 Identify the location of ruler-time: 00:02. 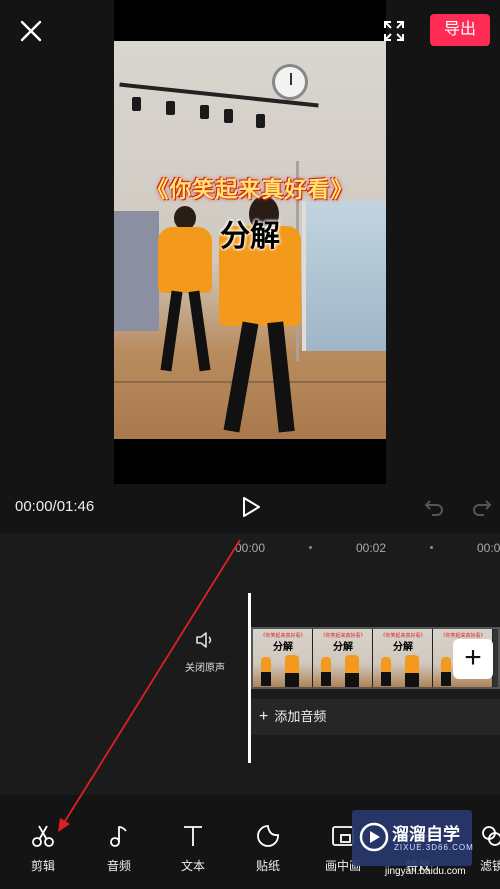
(371, 548).